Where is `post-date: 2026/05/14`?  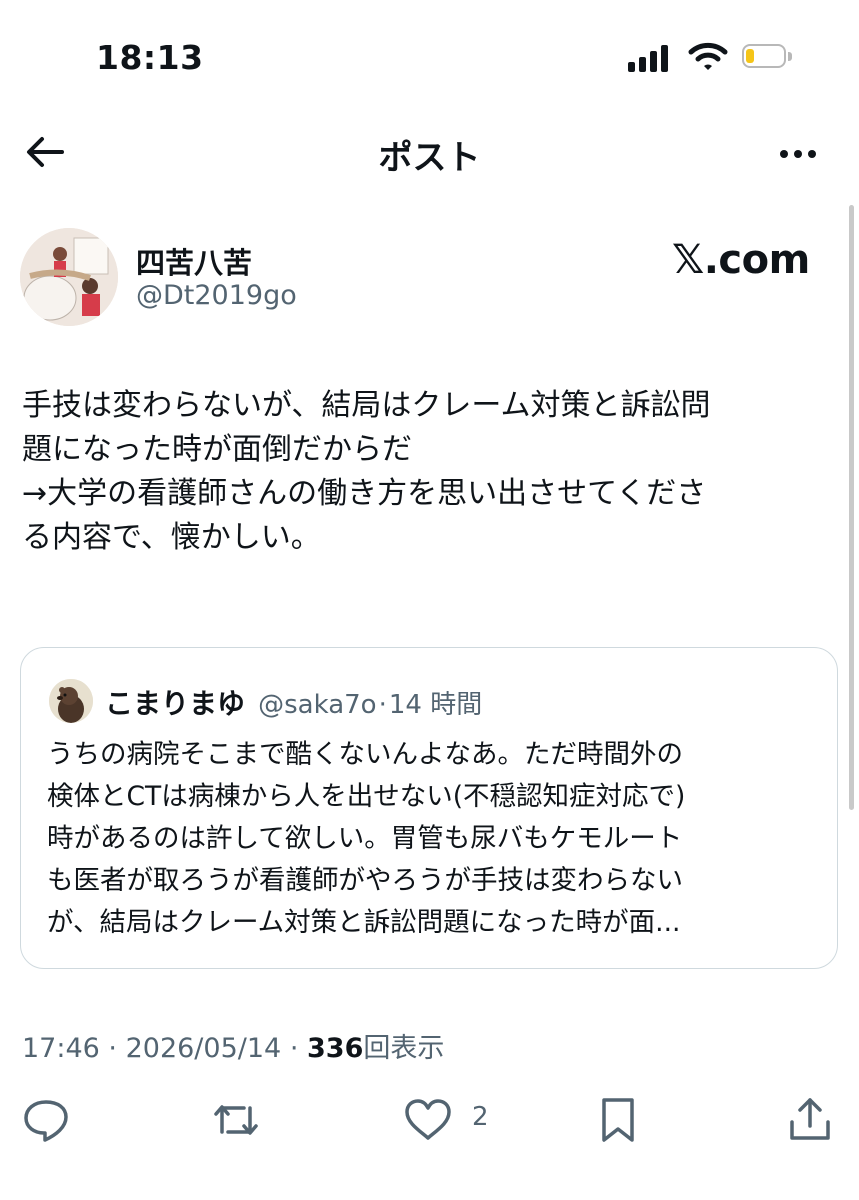
post-date: 2026/05/14 is located at coordinates (203, 1048).